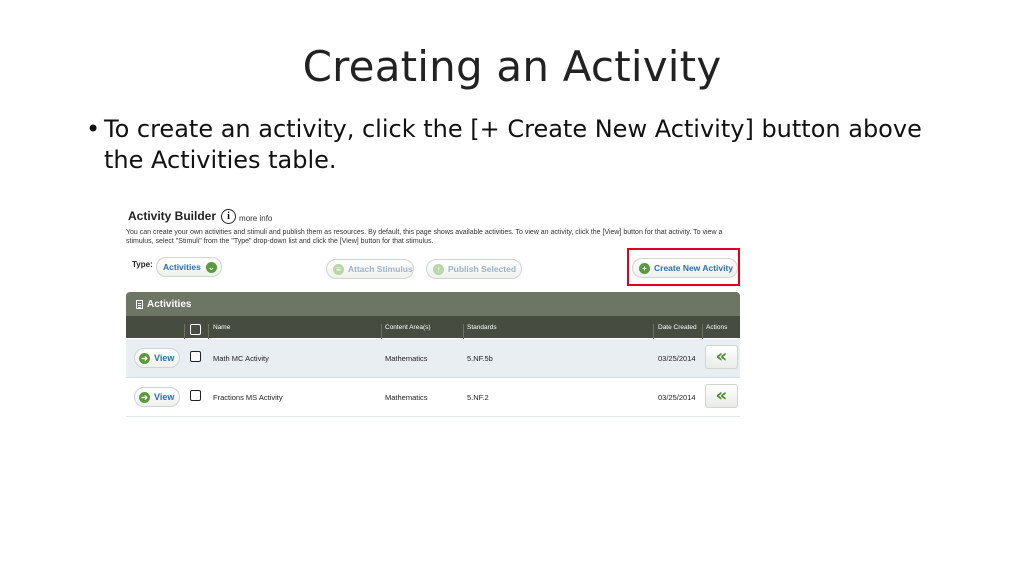 This screenshot has height=576, width=1024. I want to click on info-icon: i, so click(229, 216).